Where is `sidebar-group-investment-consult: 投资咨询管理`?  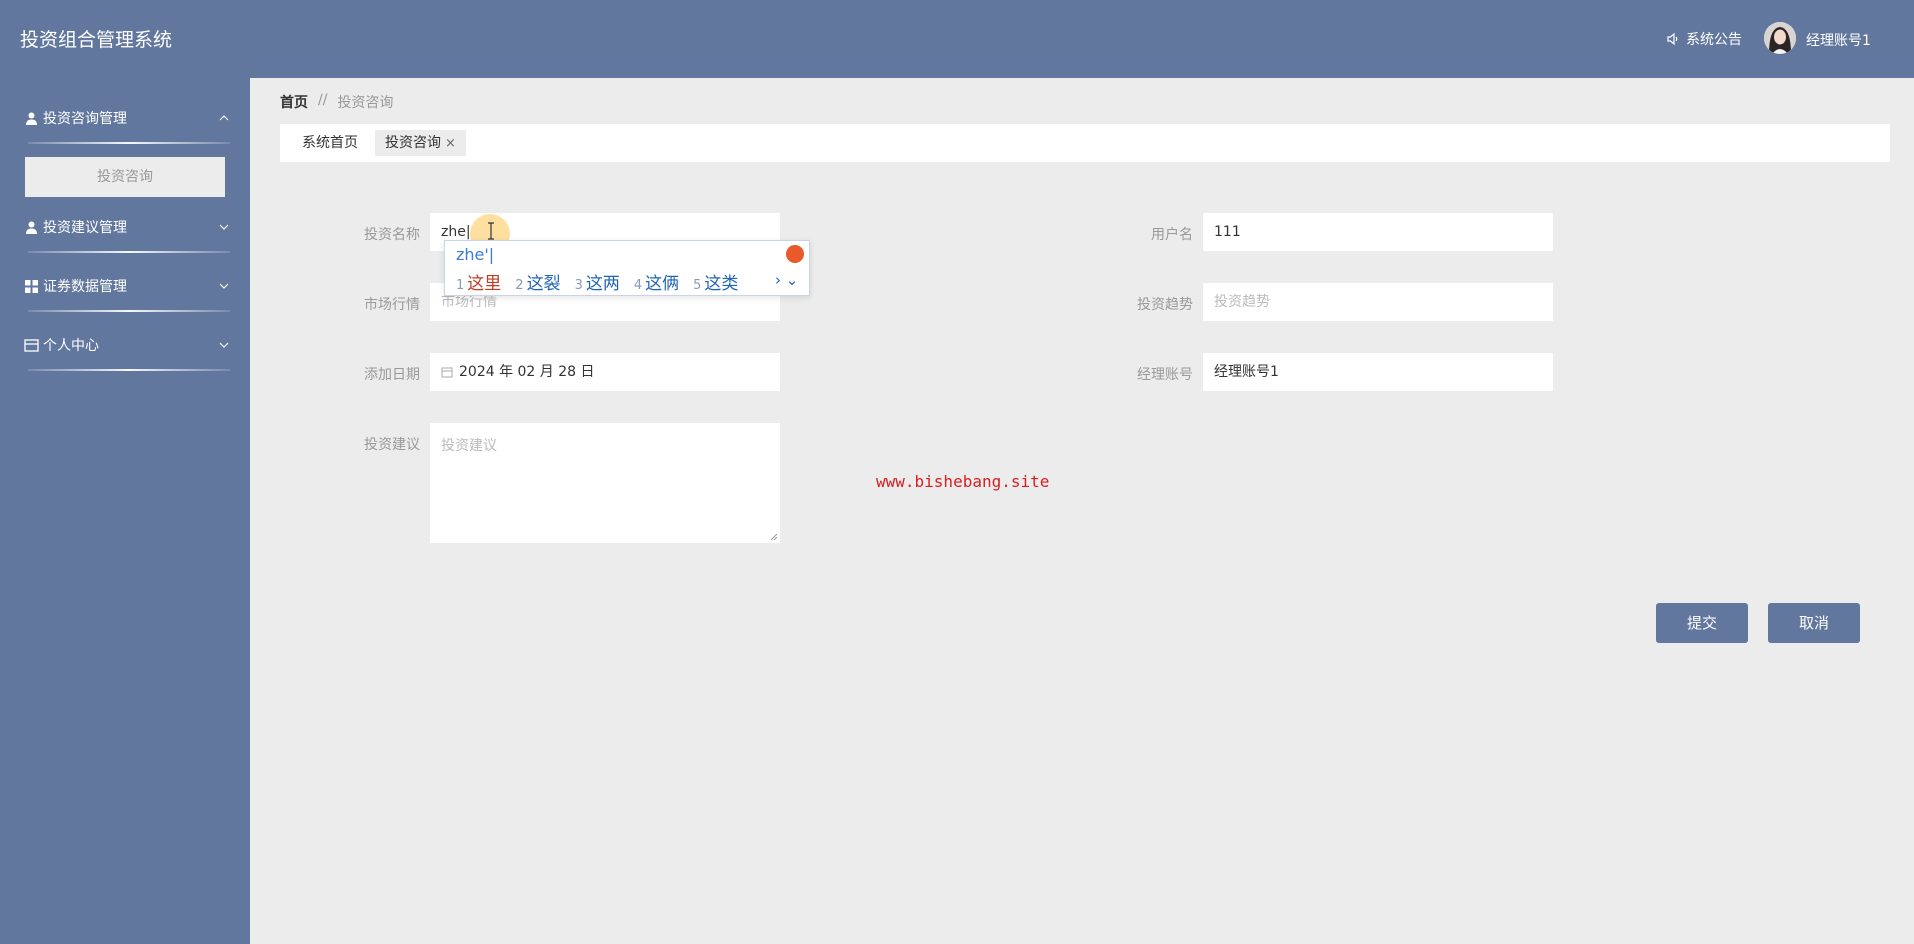 sidebar-group-investment-consult: 投资咨询管理 is located at coordinates (127, 118).